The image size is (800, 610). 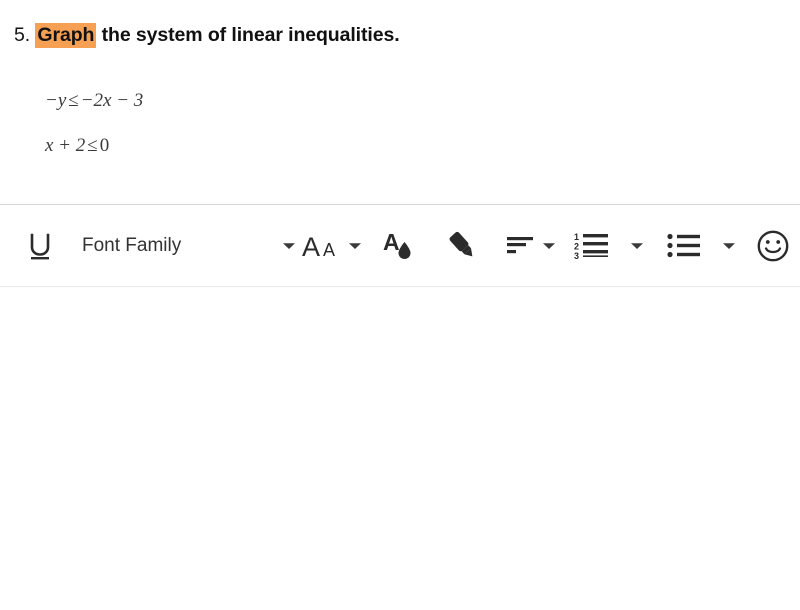 I want to click on equation-2-rhs: 0, so click(x=104, y=145).